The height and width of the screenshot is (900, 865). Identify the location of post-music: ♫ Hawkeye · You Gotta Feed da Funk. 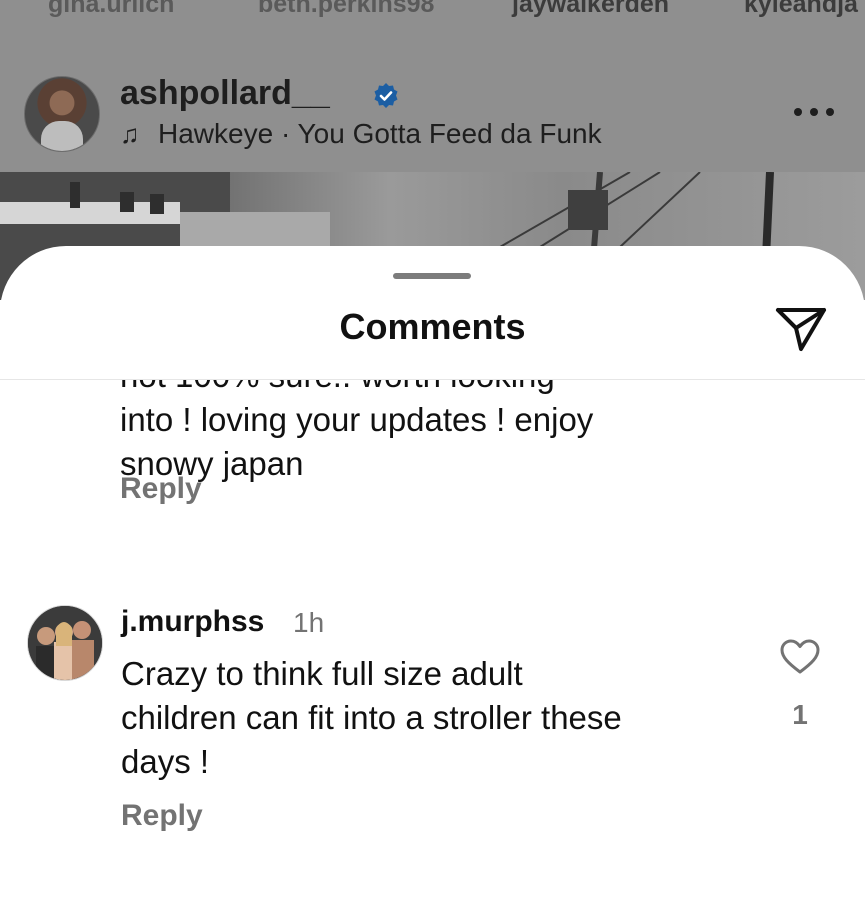
(361, 134).